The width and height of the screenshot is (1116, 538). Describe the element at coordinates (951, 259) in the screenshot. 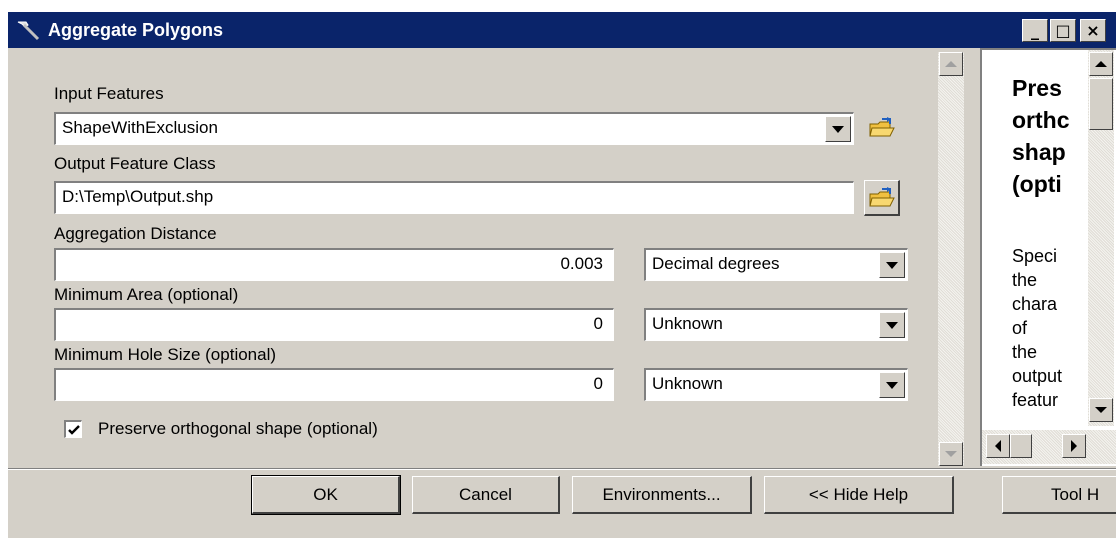

I see `parameters-scrollbar` at that location.